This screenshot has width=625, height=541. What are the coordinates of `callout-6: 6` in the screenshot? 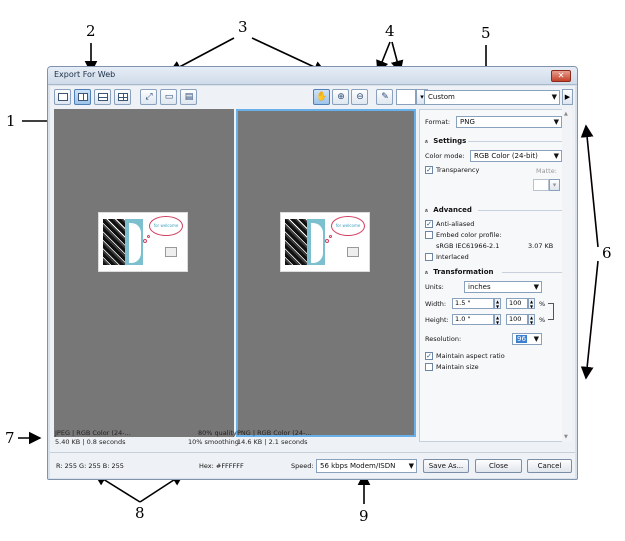 It's located at (607, 253).